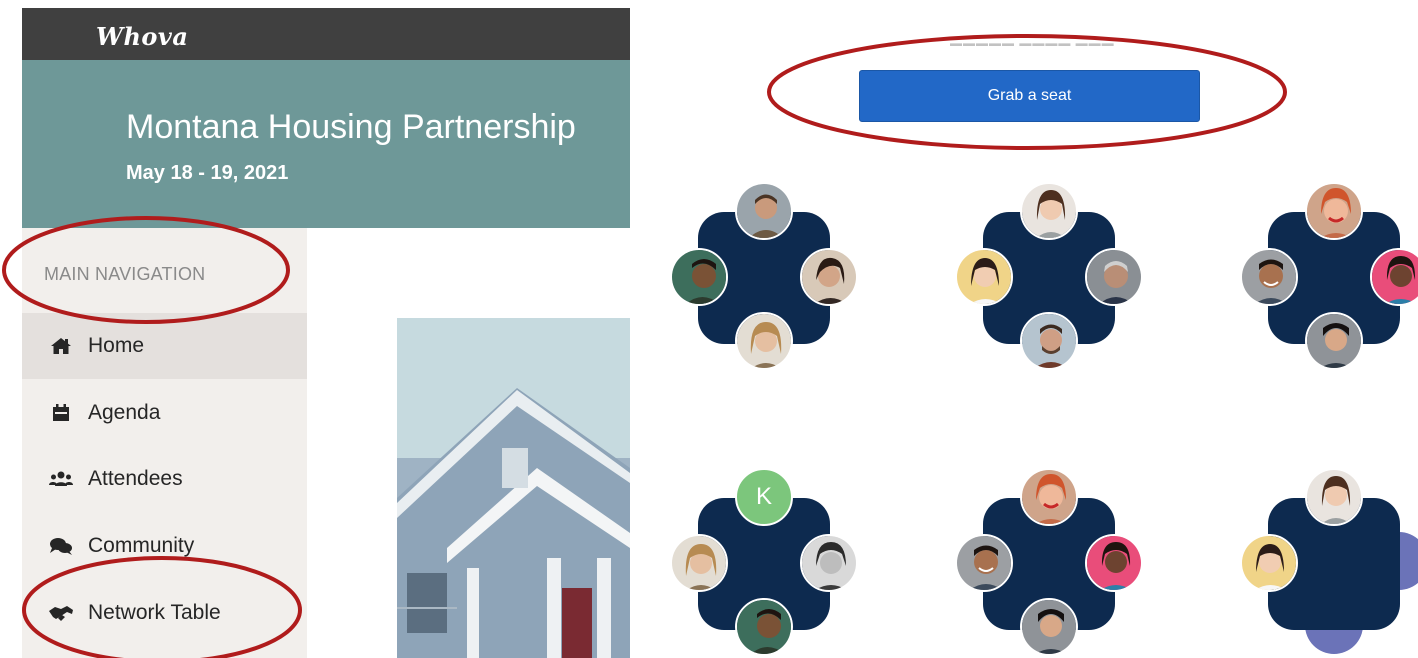 This screenshot has height=658, width=1418. I want to click on sidebar-item-attendees: Attendees, so click(164, 479).